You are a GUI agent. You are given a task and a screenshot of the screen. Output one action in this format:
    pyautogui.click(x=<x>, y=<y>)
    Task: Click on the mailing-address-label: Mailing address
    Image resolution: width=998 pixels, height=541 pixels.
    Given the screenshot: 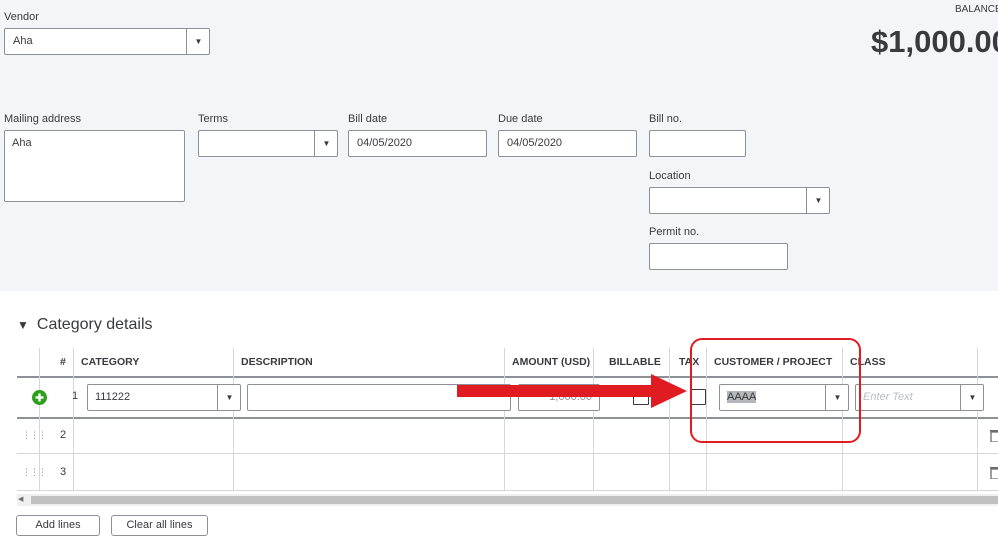 What is the action you would take?
    pyautogui.click(x=43, y=119)
    